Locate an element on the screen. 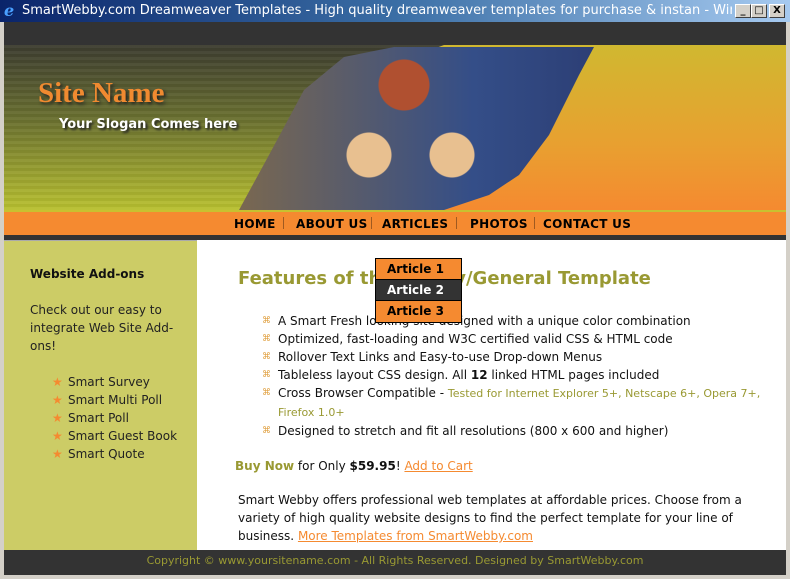 Image resolution: width=790 pixels, height=579 pixels. addon-label: Smart Survey is located at coordinates (109, 382).